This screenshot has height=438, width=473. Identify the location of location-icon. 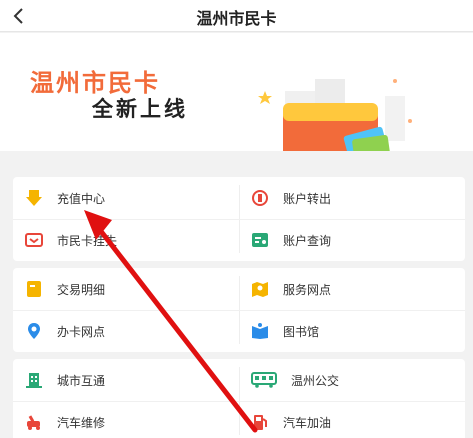
(34, 331).